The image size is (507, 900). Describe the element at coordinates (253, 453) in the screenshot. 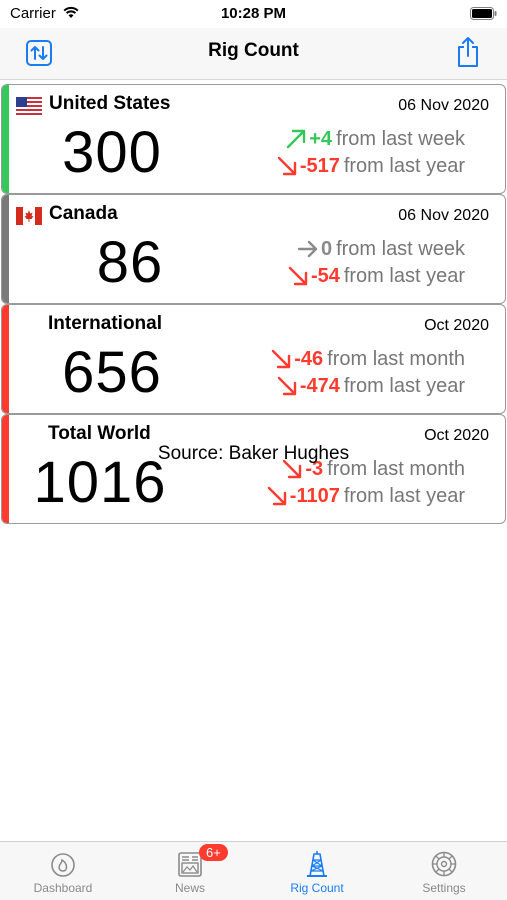

I see `source-attribution: Source: Baker Hughes` at that location.